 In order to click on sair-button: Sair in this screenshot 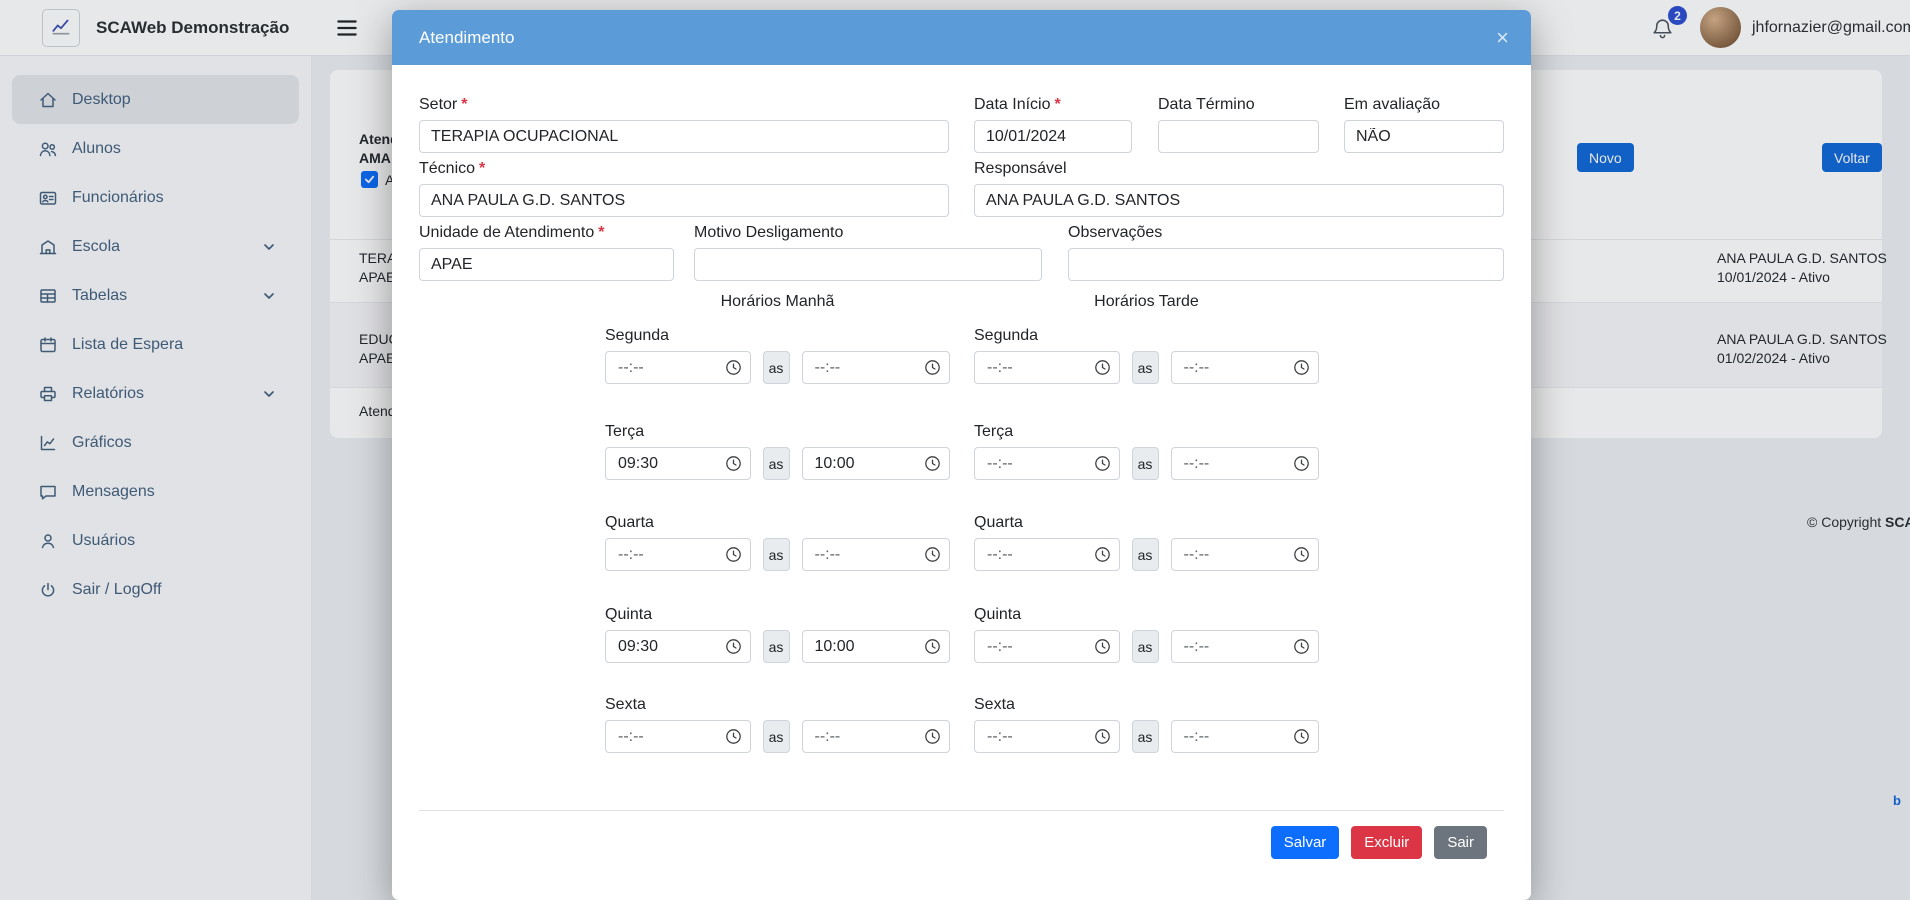, I will do `click(1460, 842)`.